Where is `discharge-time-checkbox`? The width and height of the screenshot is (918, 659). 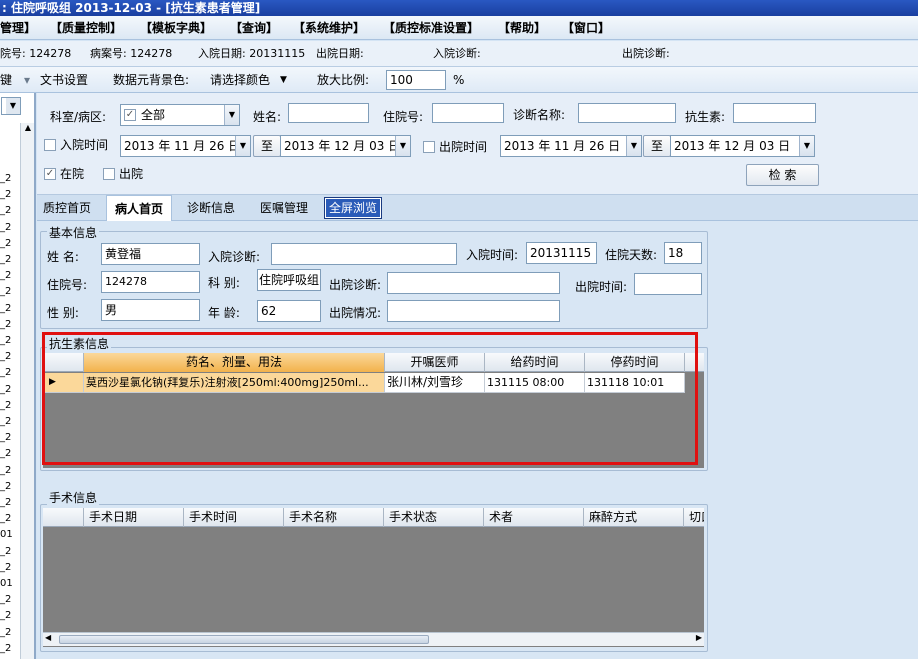 discharge-time-checkbox is located at coordinates (429, 147).